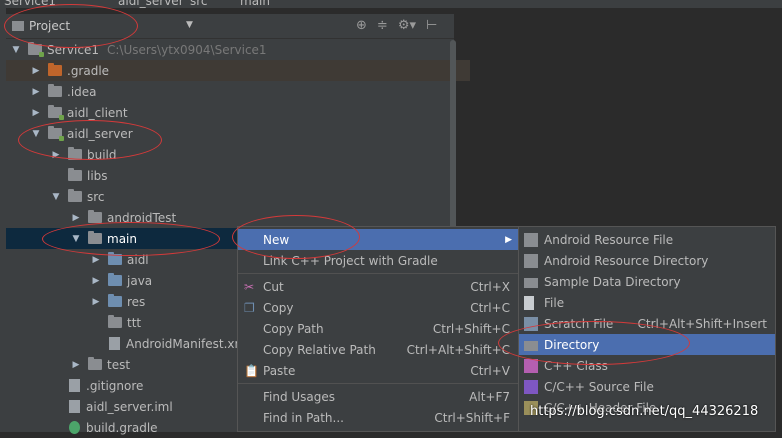  I want to click on tree-item: libs, so click(248, 175).